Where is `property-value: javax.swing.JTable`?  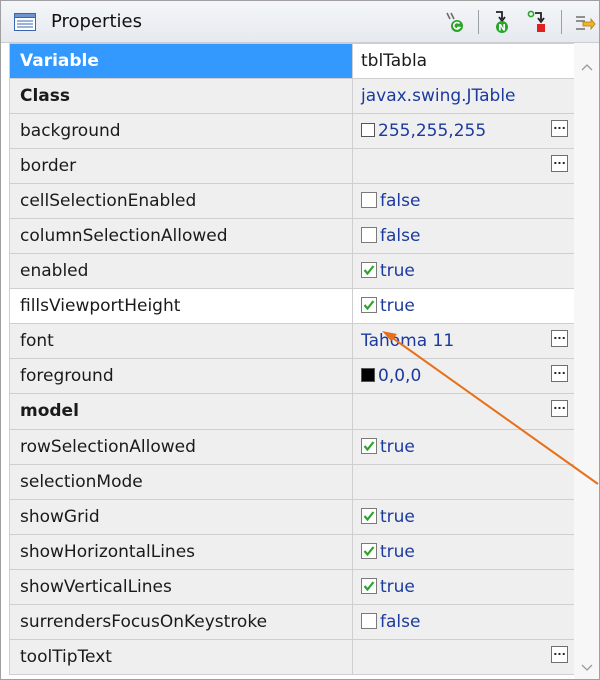
property-value: javax.swing.JTable is located at coordinates (438, 96).